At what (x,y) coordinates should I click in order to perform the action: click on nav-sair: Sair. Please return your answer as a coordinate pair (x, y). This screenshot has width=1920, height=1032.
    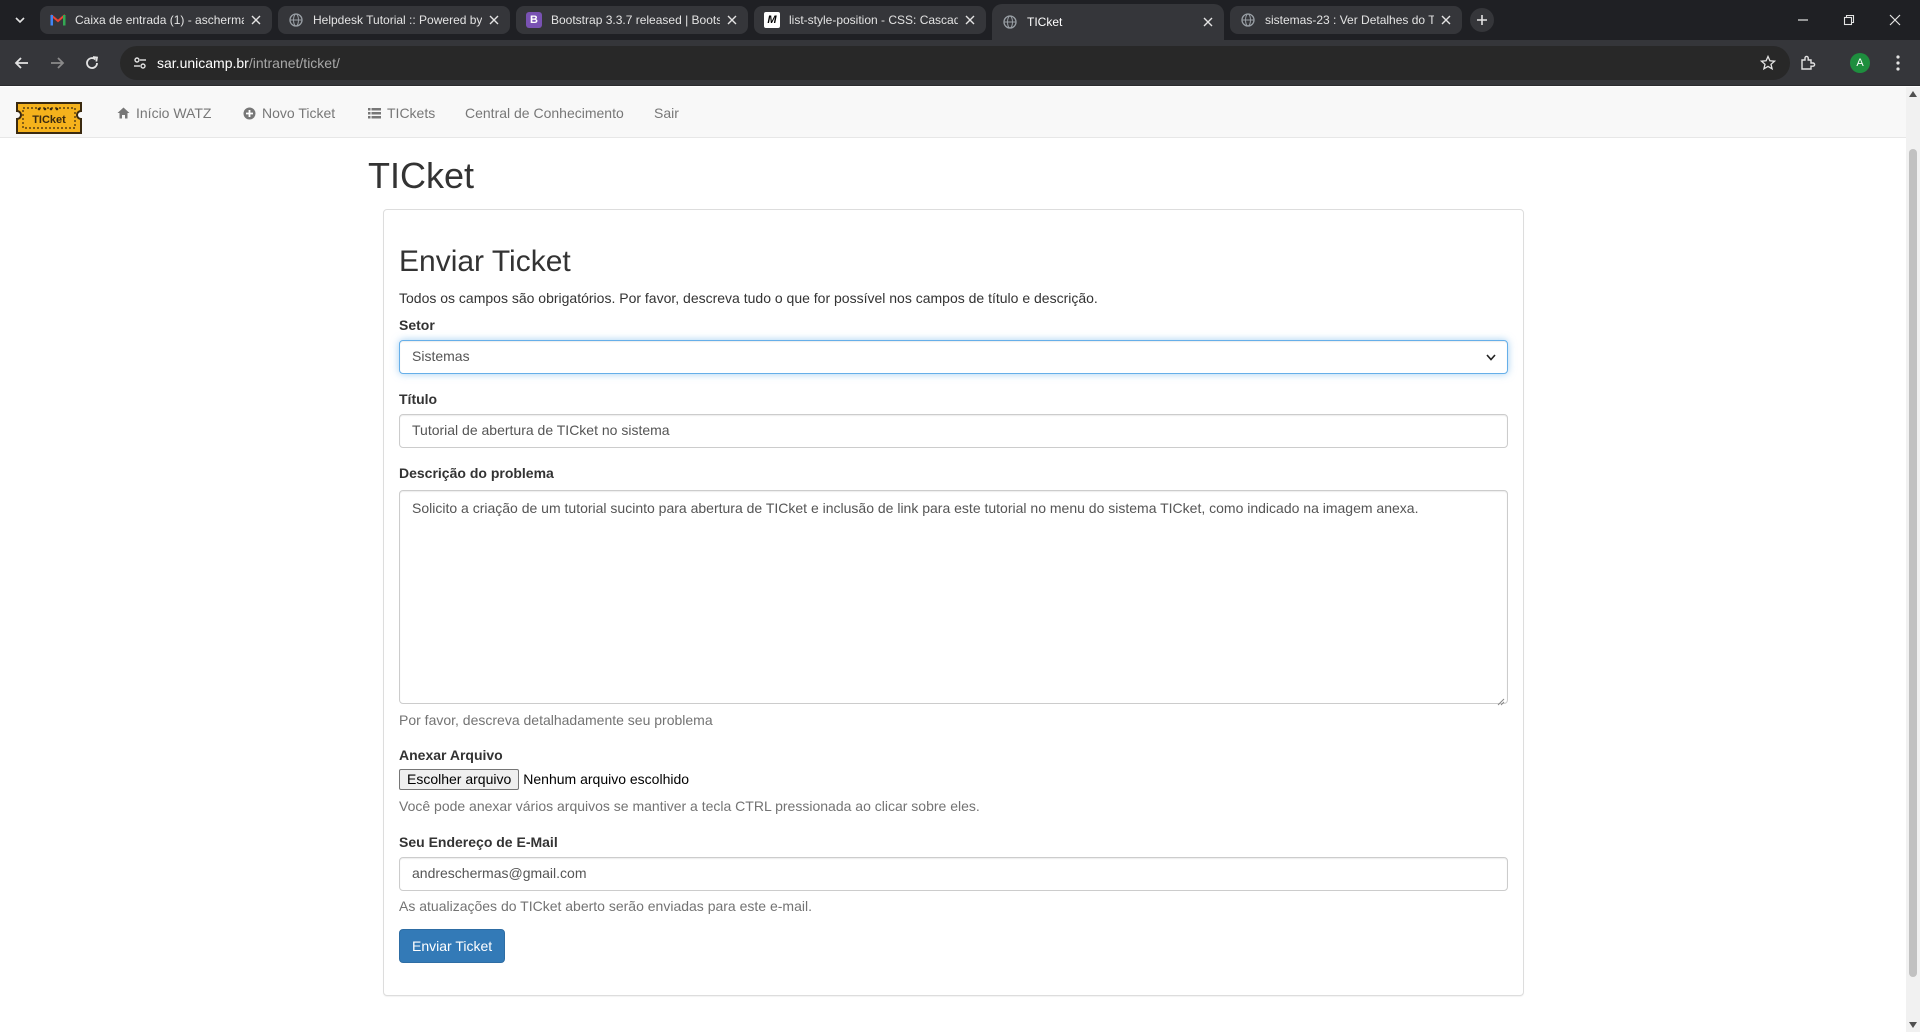
    Looking at the image, I should click on (666, 113).